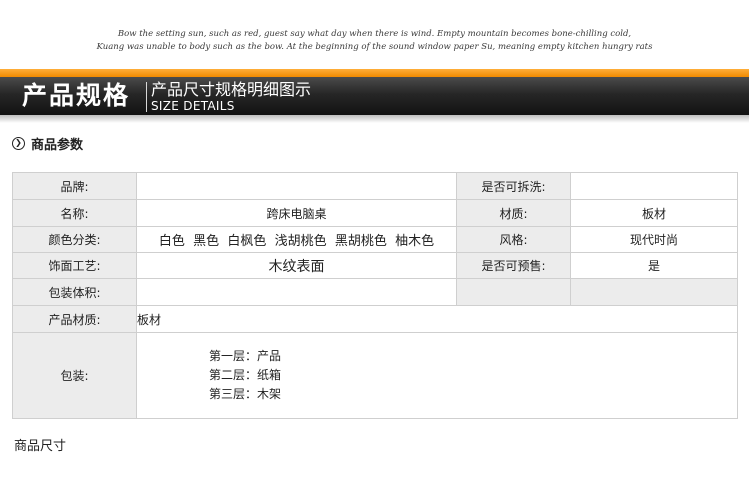 Image resolution: width=749 pixels, height=502 pixels. What do you see at coordinates (296, 265) in the screenshot?
I see `param-value: 木纹表面` at bounding box center [296, 265].